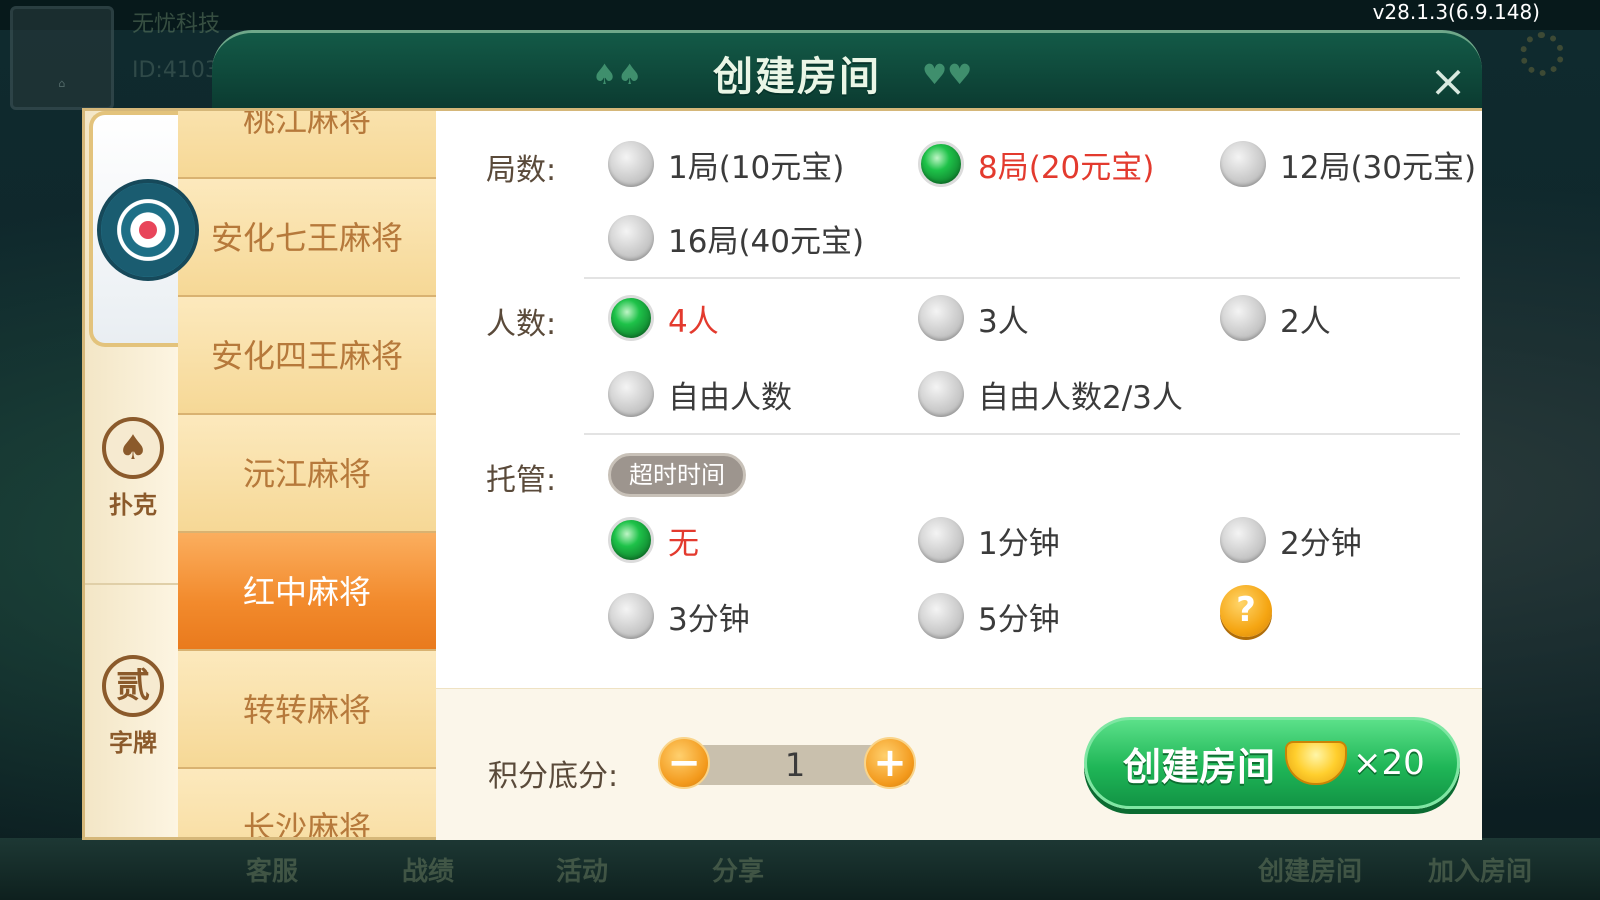 The width and height of the screenshot is (1600, 900). I want to click on players-option-4: 4人, so click(663, 318).